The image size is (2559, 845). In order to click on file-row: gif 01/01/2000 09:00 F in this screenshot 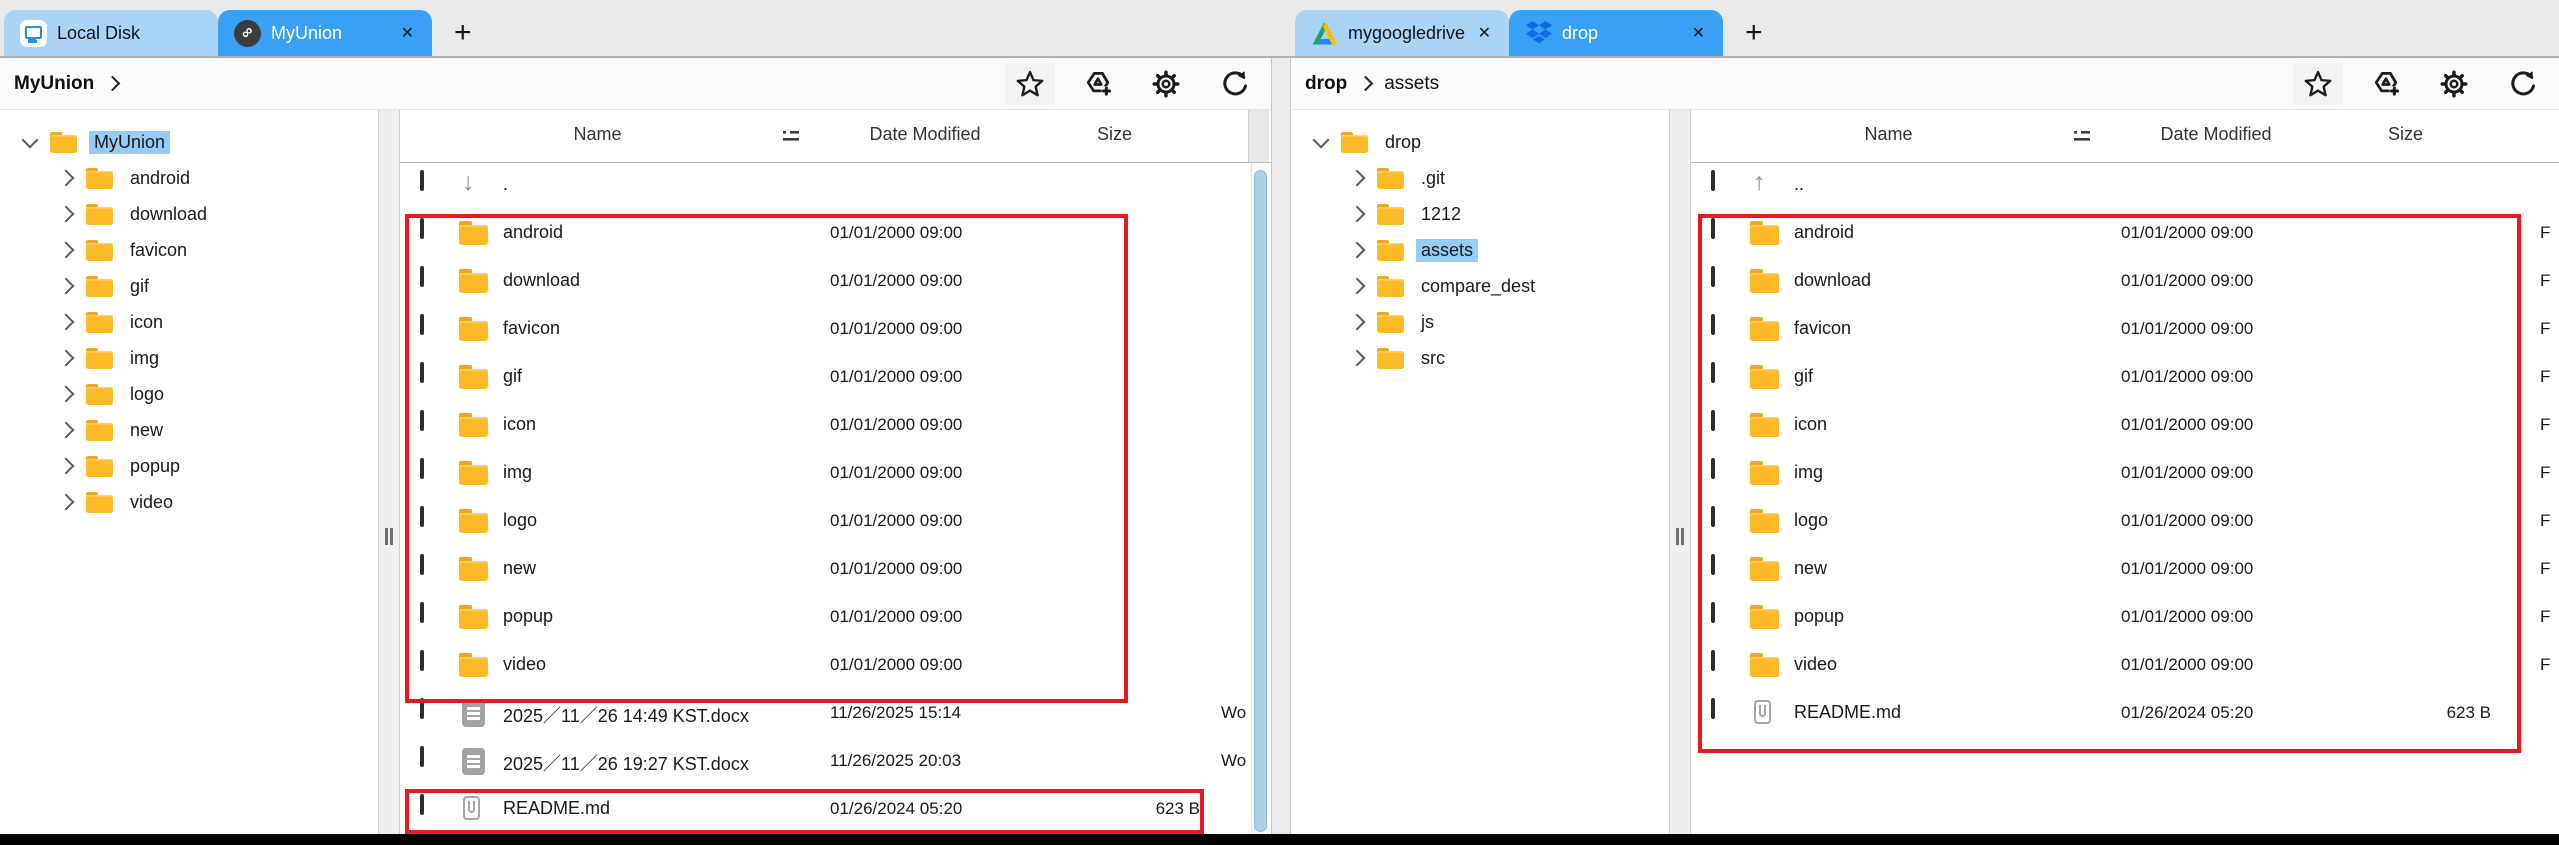, I will do `click(2125, 378)`.